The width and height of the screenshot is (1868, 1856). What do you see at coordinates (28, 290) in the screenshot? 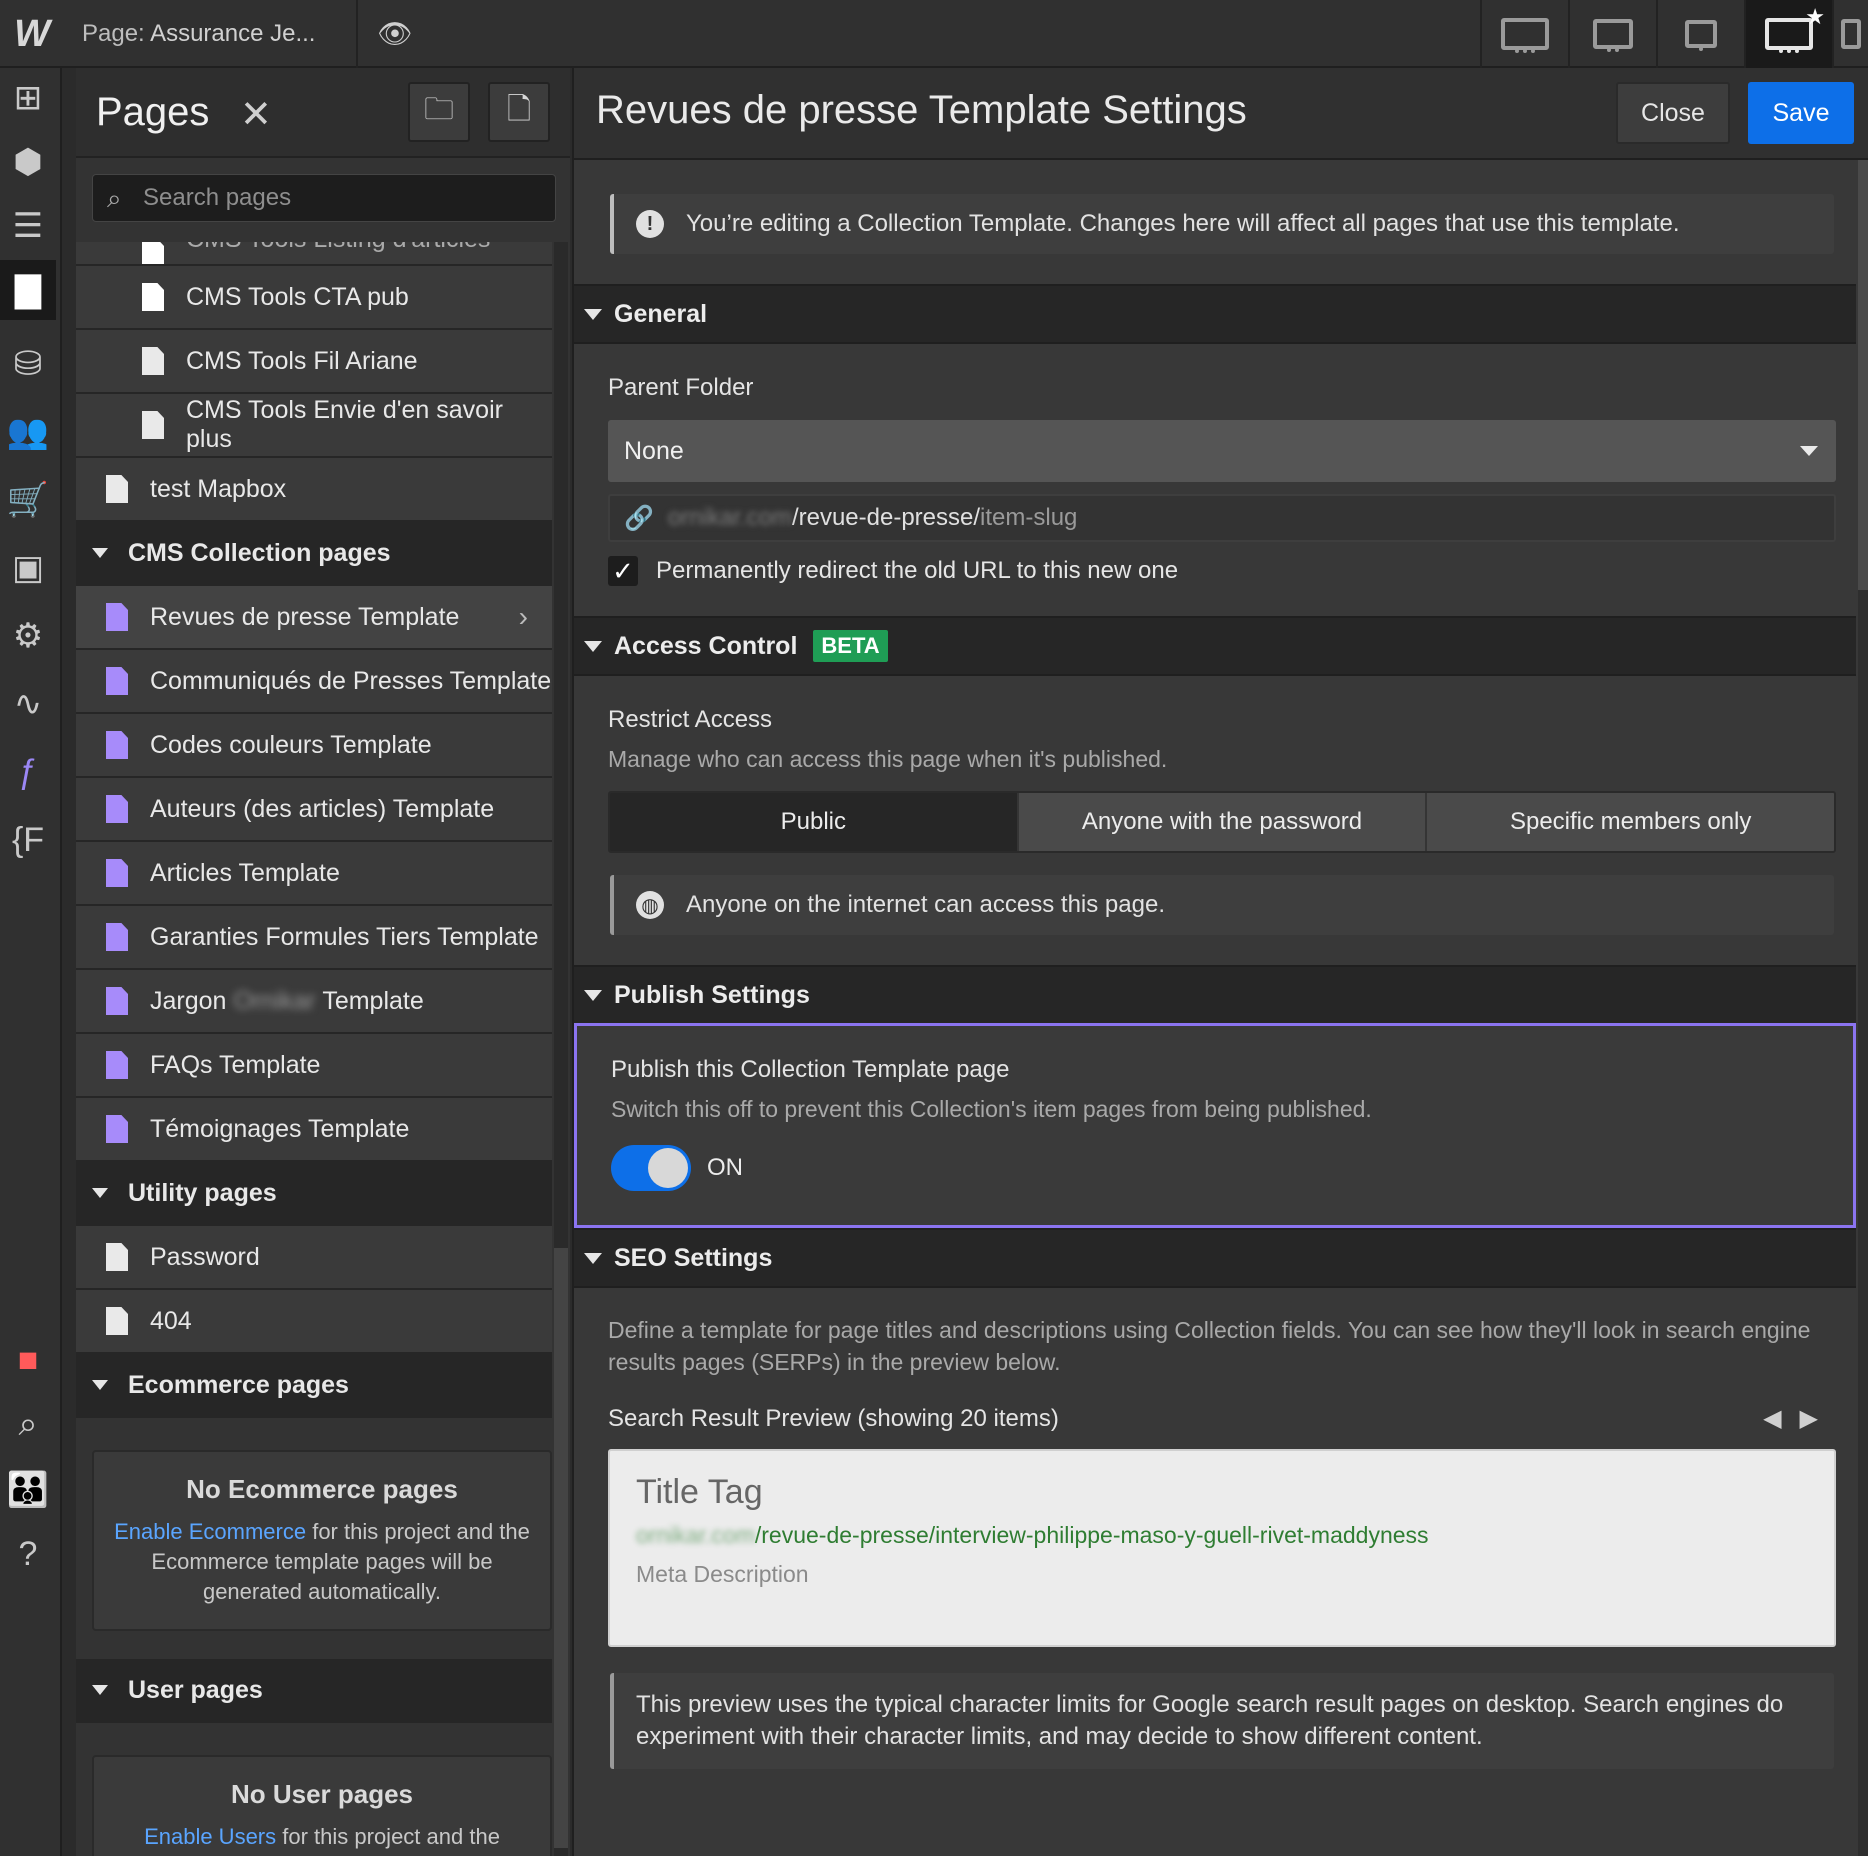
I see `pages-icon: ▇` at bounding box center [28, 290].